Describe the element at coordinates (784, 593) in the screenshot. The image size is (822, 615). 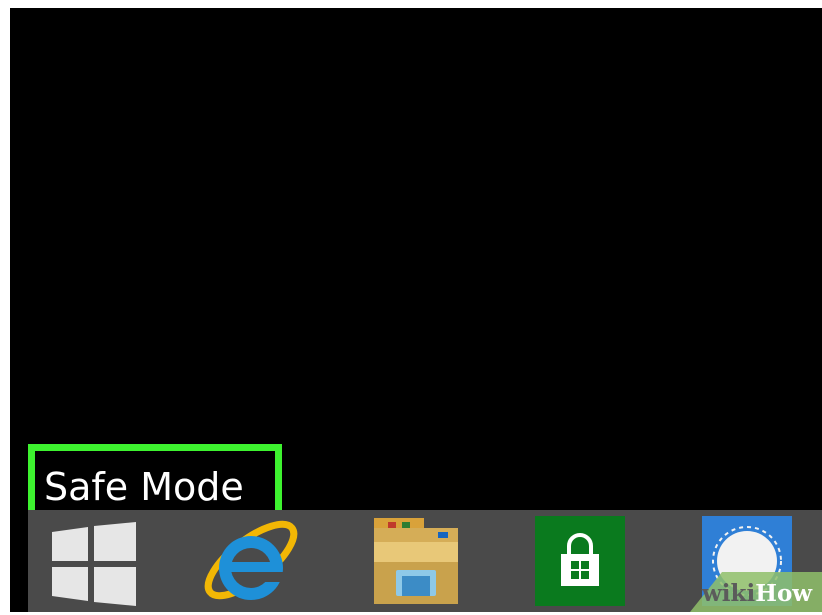
I see `watermark-how: How` at that location.